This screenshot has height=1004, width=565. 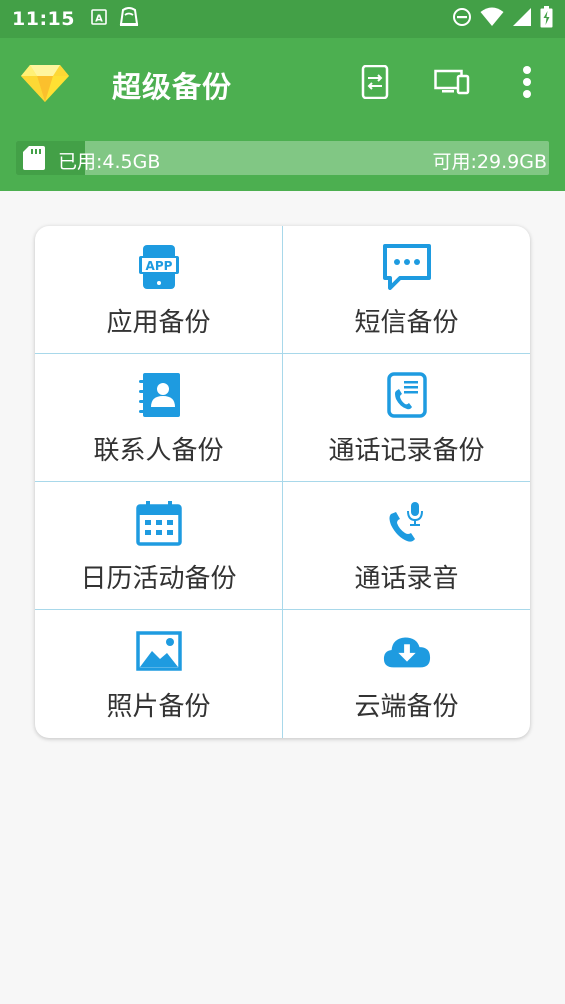 I want to click on status-bar: 11:15 A, so click(x=282, y=19).